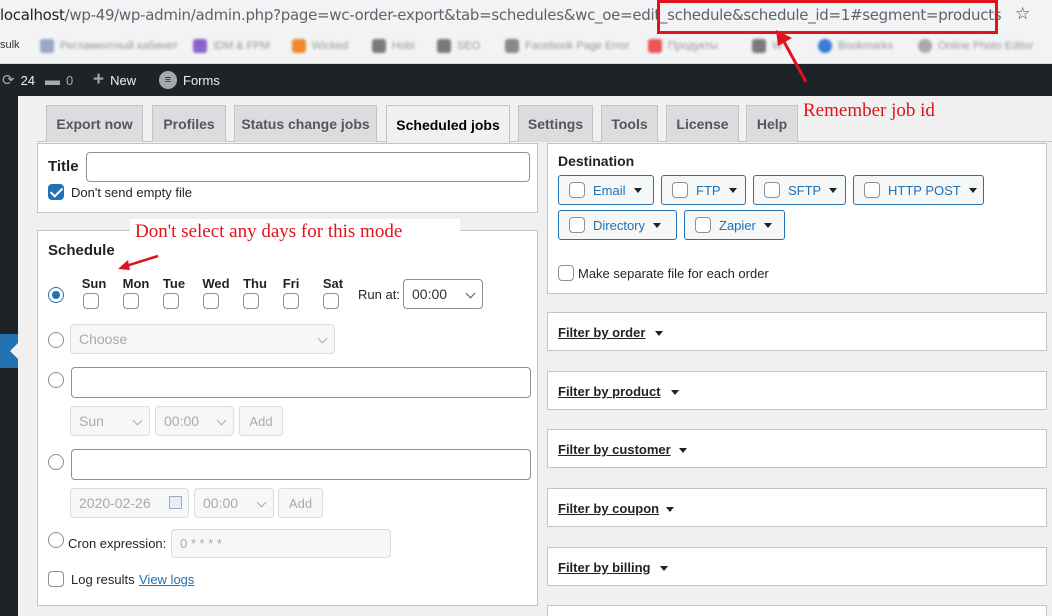 This screenshot has width=1052, height=616. I want to click on tab-help: Help, so click(772, 123).